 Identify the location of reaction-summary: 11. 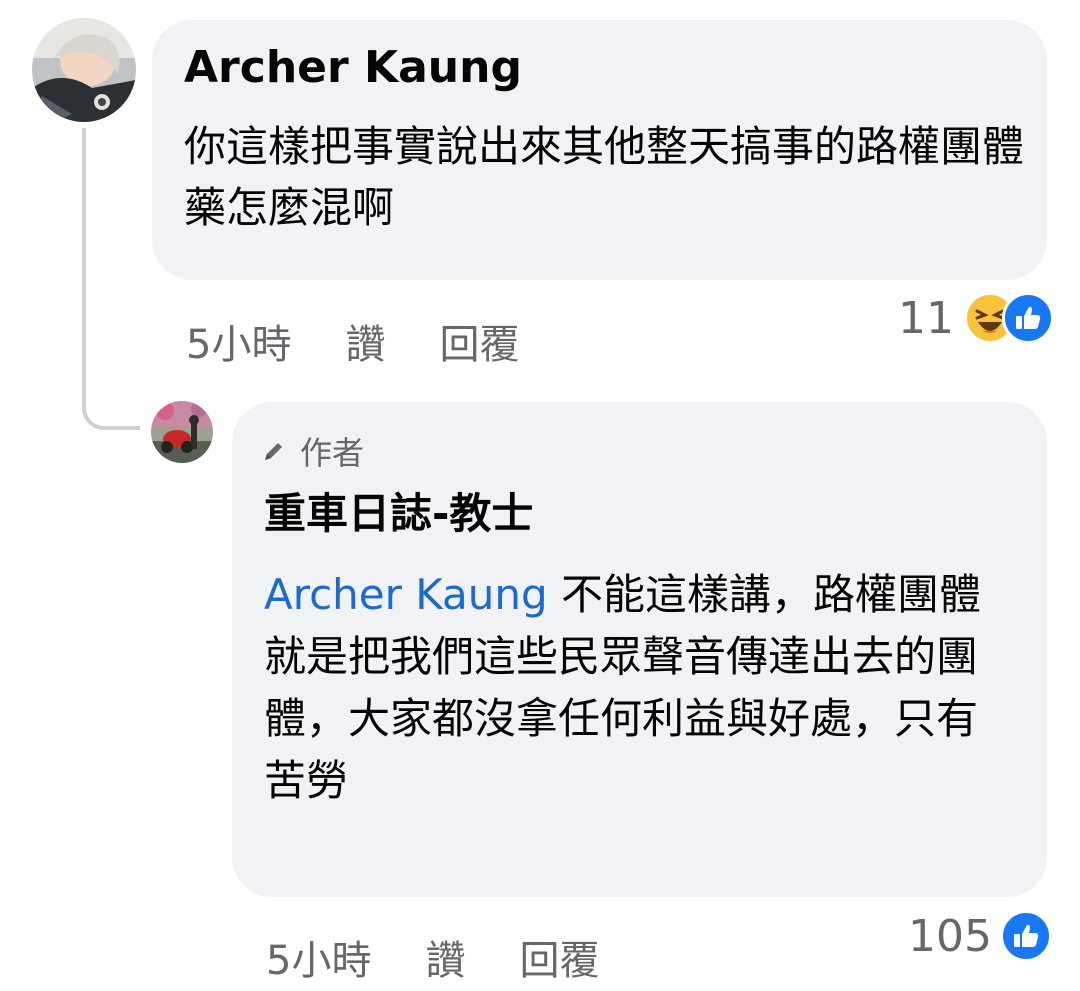
(976, 318).